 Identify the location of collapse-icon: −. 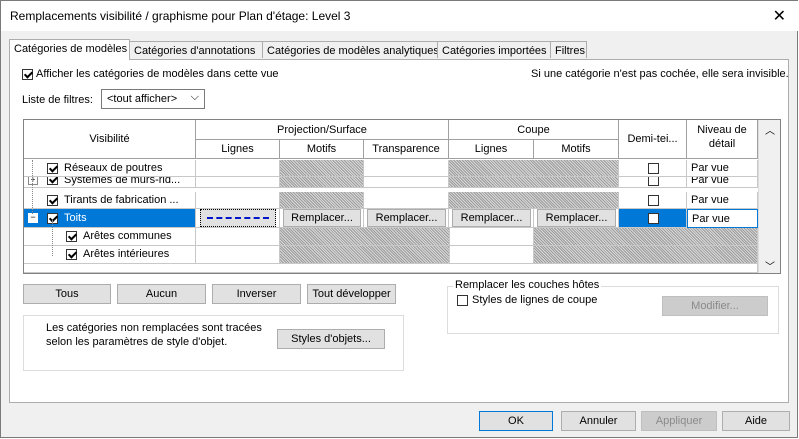
(33, 218).